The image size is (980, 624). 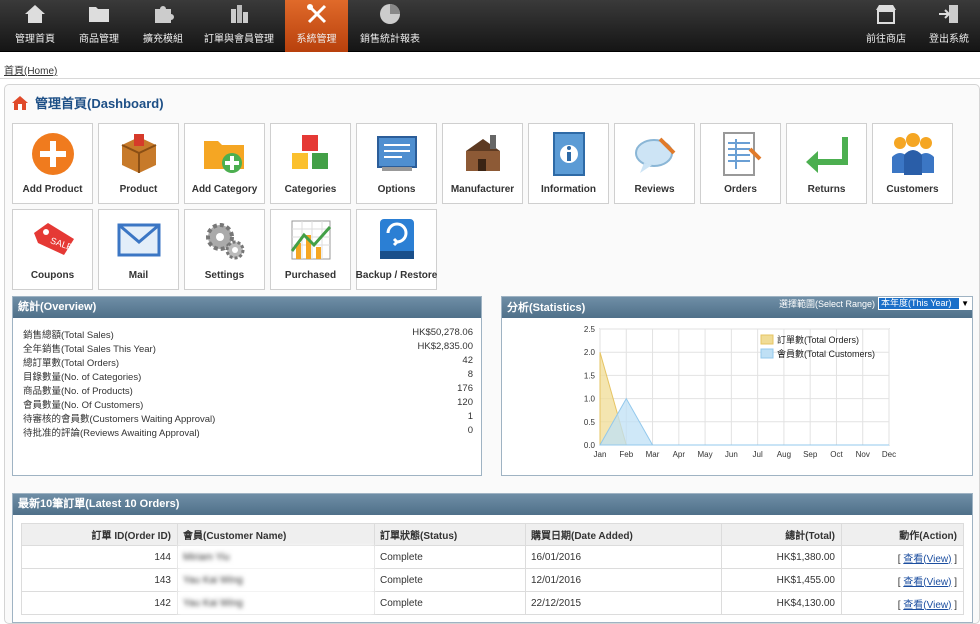 I want to click on information-book-icon, so click(x=568, y=154).